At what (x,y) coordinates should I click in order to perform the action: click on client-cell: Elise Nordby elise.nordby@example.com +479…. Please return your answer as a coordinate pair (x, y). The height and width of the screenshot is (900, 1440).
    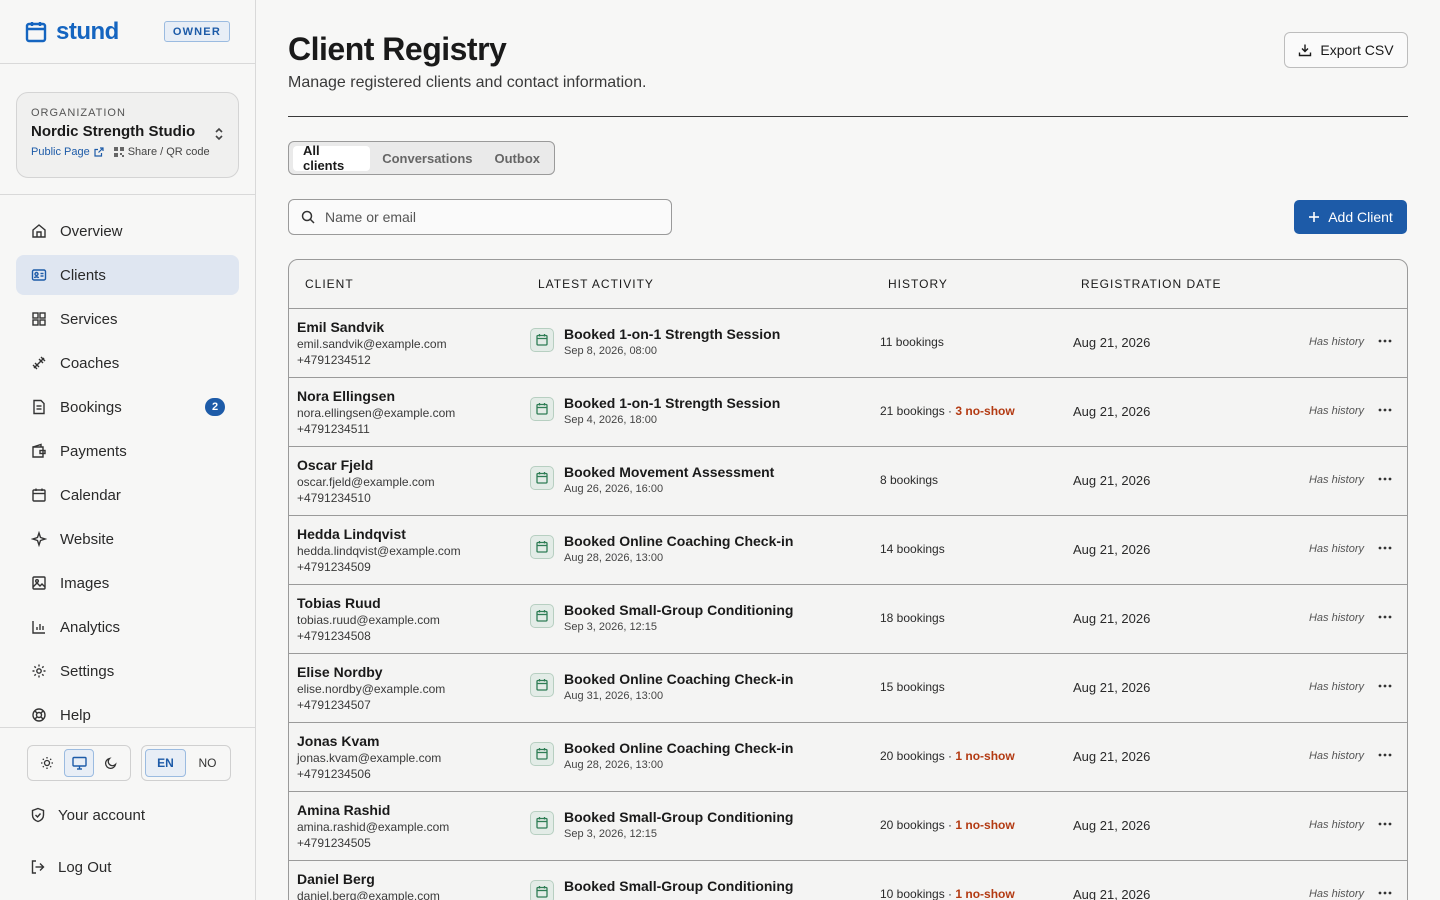
    Looking at the image, I should click on (371, 688).